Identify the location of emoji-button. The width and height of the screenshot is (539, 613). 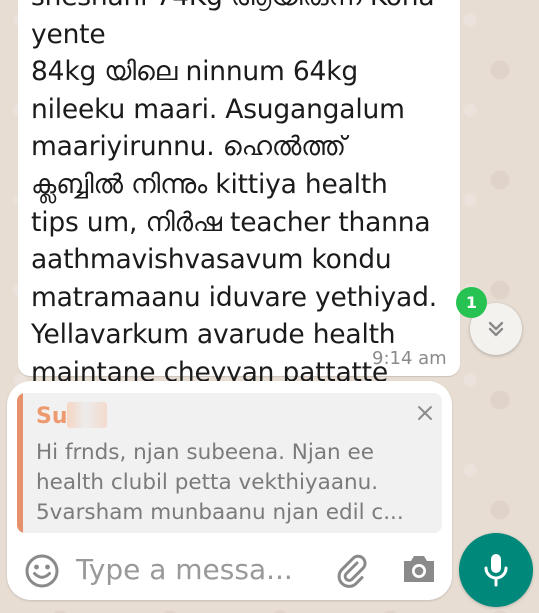
(42, 571).